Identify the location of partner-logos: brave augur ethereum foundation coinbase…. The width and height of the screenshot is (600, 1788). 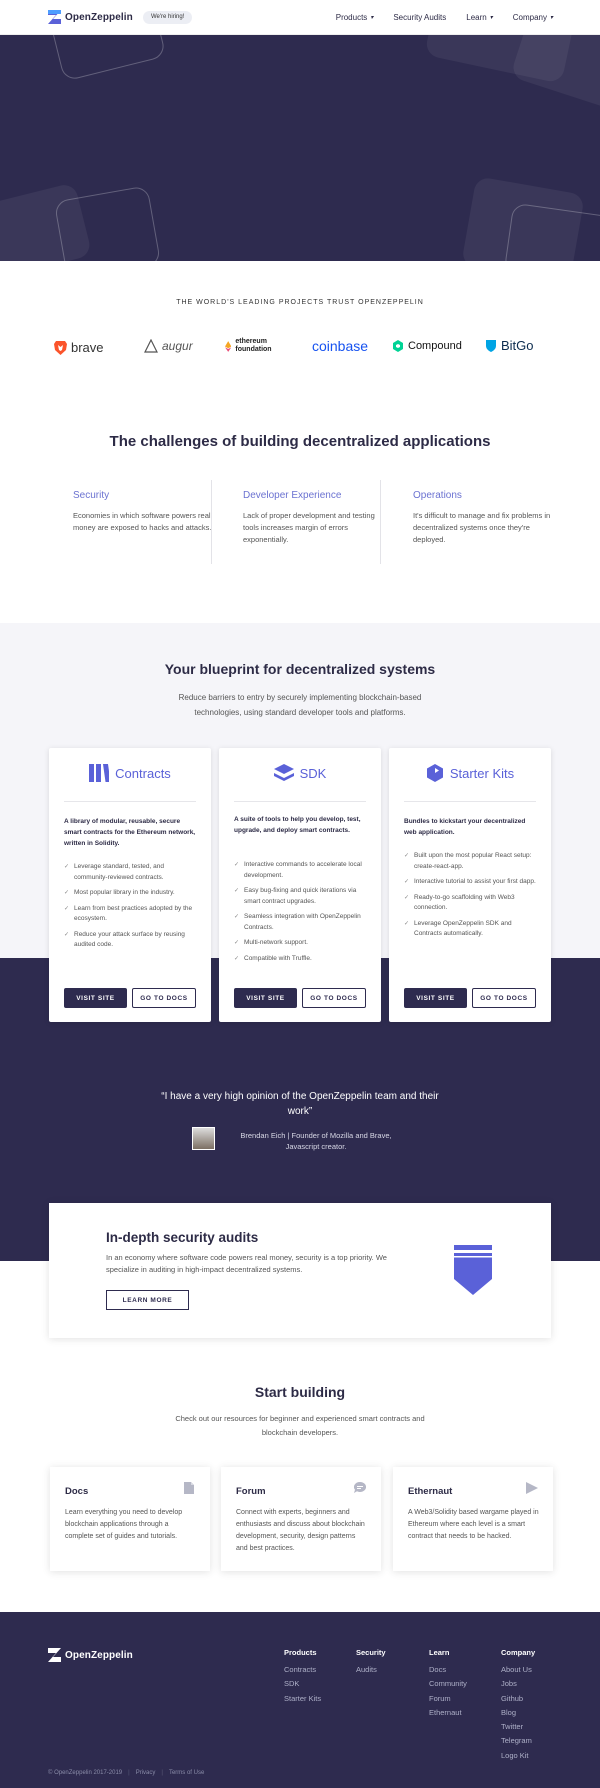
(302, 348).